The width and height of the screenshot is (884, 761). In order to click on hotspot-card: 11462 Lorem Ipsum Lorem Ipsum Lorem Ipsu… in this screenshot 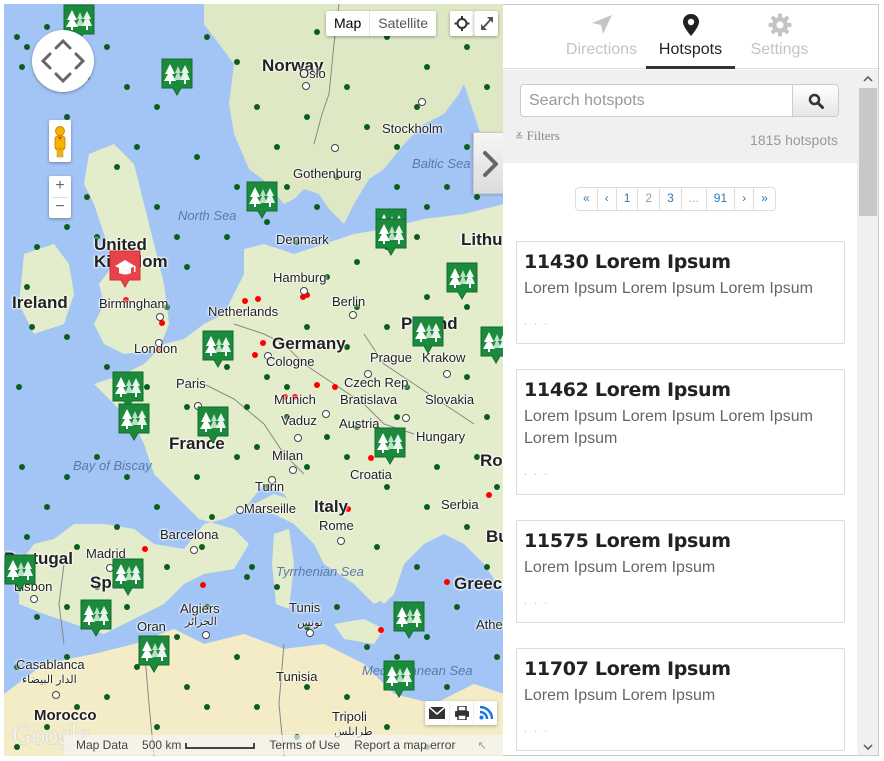, I will do `click(680, 432)`.